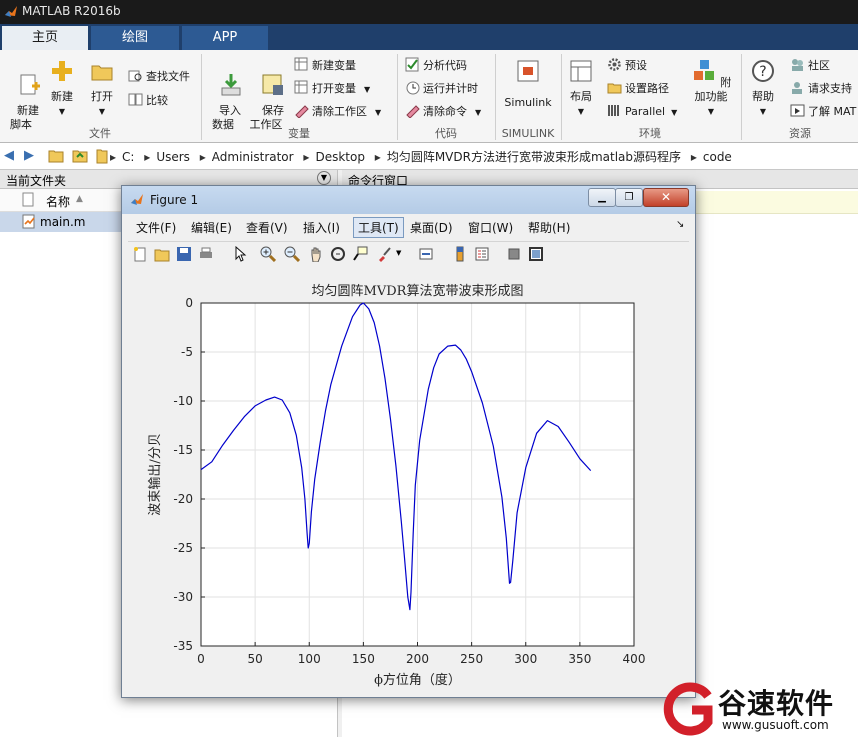 The width and height of the screenshot is (858, 737). Describe the element at coordinates (321, 227) in the screenshot. I see `menu-insert: 插入(I)` at that location.